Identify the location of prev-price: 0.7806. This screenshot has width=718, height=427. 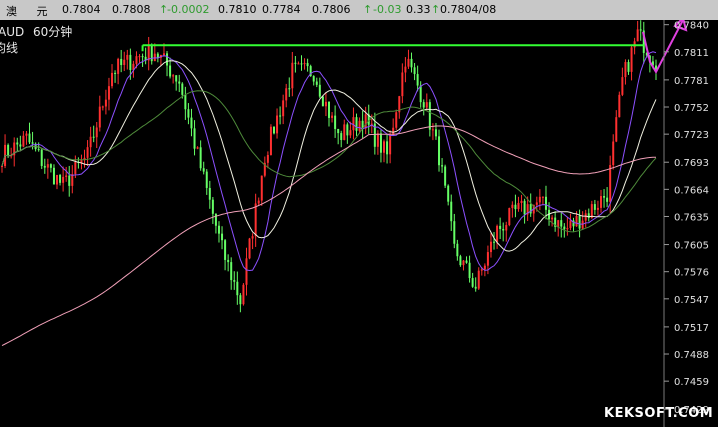
(331, 9).